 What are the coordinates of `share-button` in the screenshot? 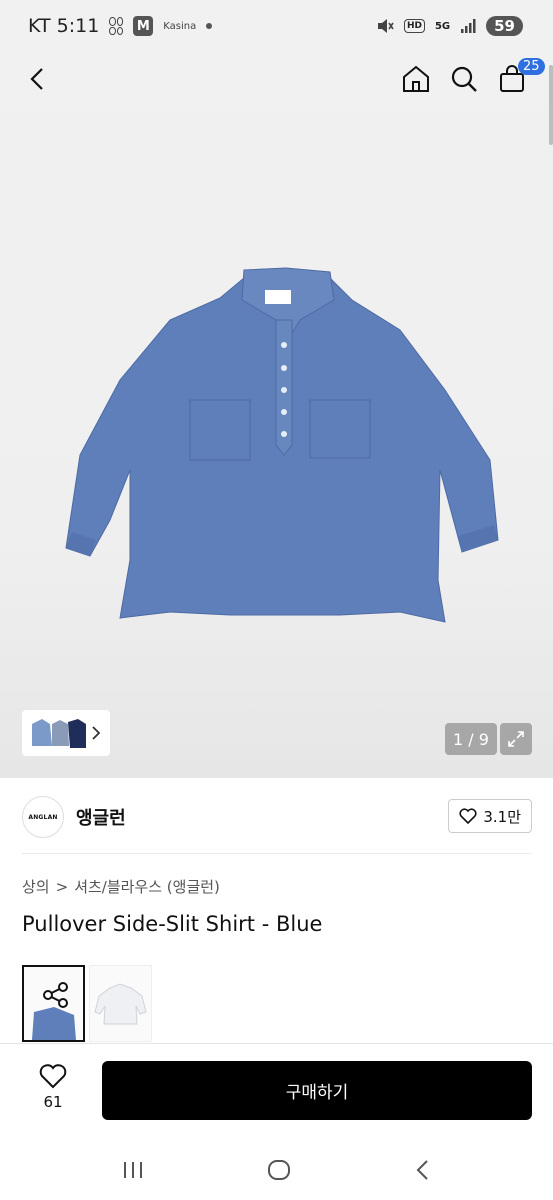 It's located at (56, 995).